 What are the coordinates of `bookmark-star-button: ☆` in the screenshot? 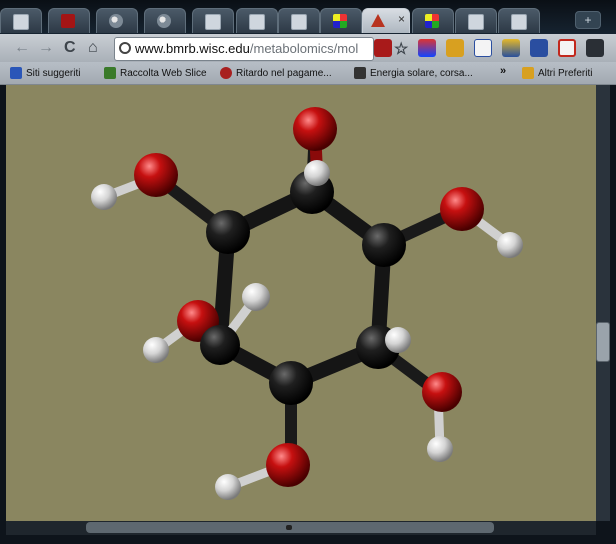 It's located at (401, 49).